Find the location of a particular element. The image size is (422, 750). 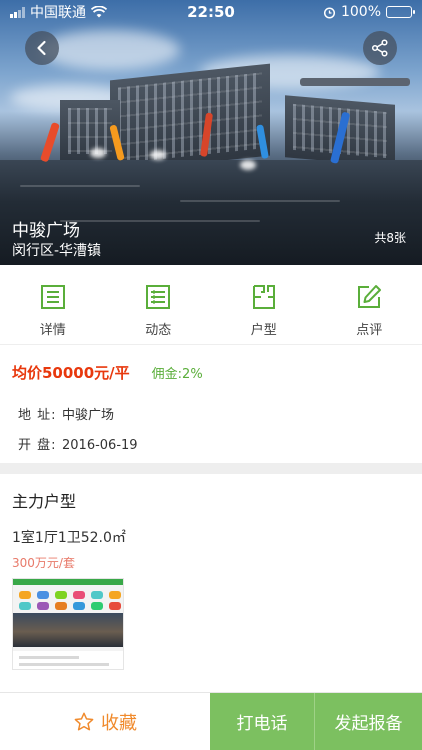

back-arrow-icon is located at coordinates (41, 48).